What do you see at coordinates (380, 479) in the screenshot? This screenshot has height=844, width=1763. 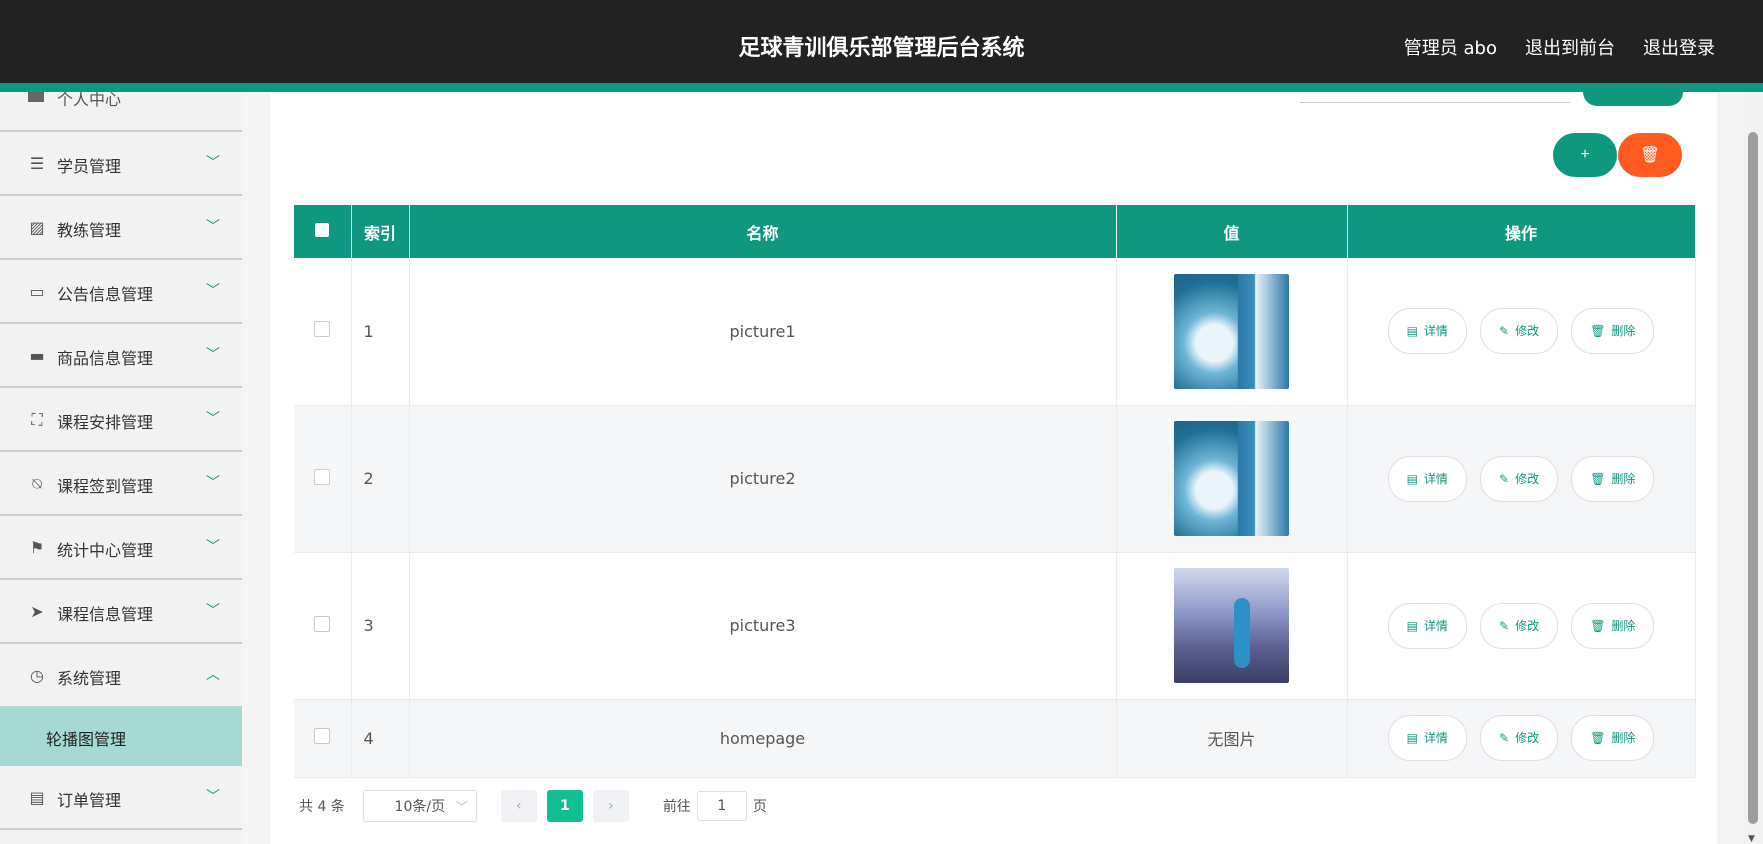 I see `row-index: 2` at bounding box center [380, 479].